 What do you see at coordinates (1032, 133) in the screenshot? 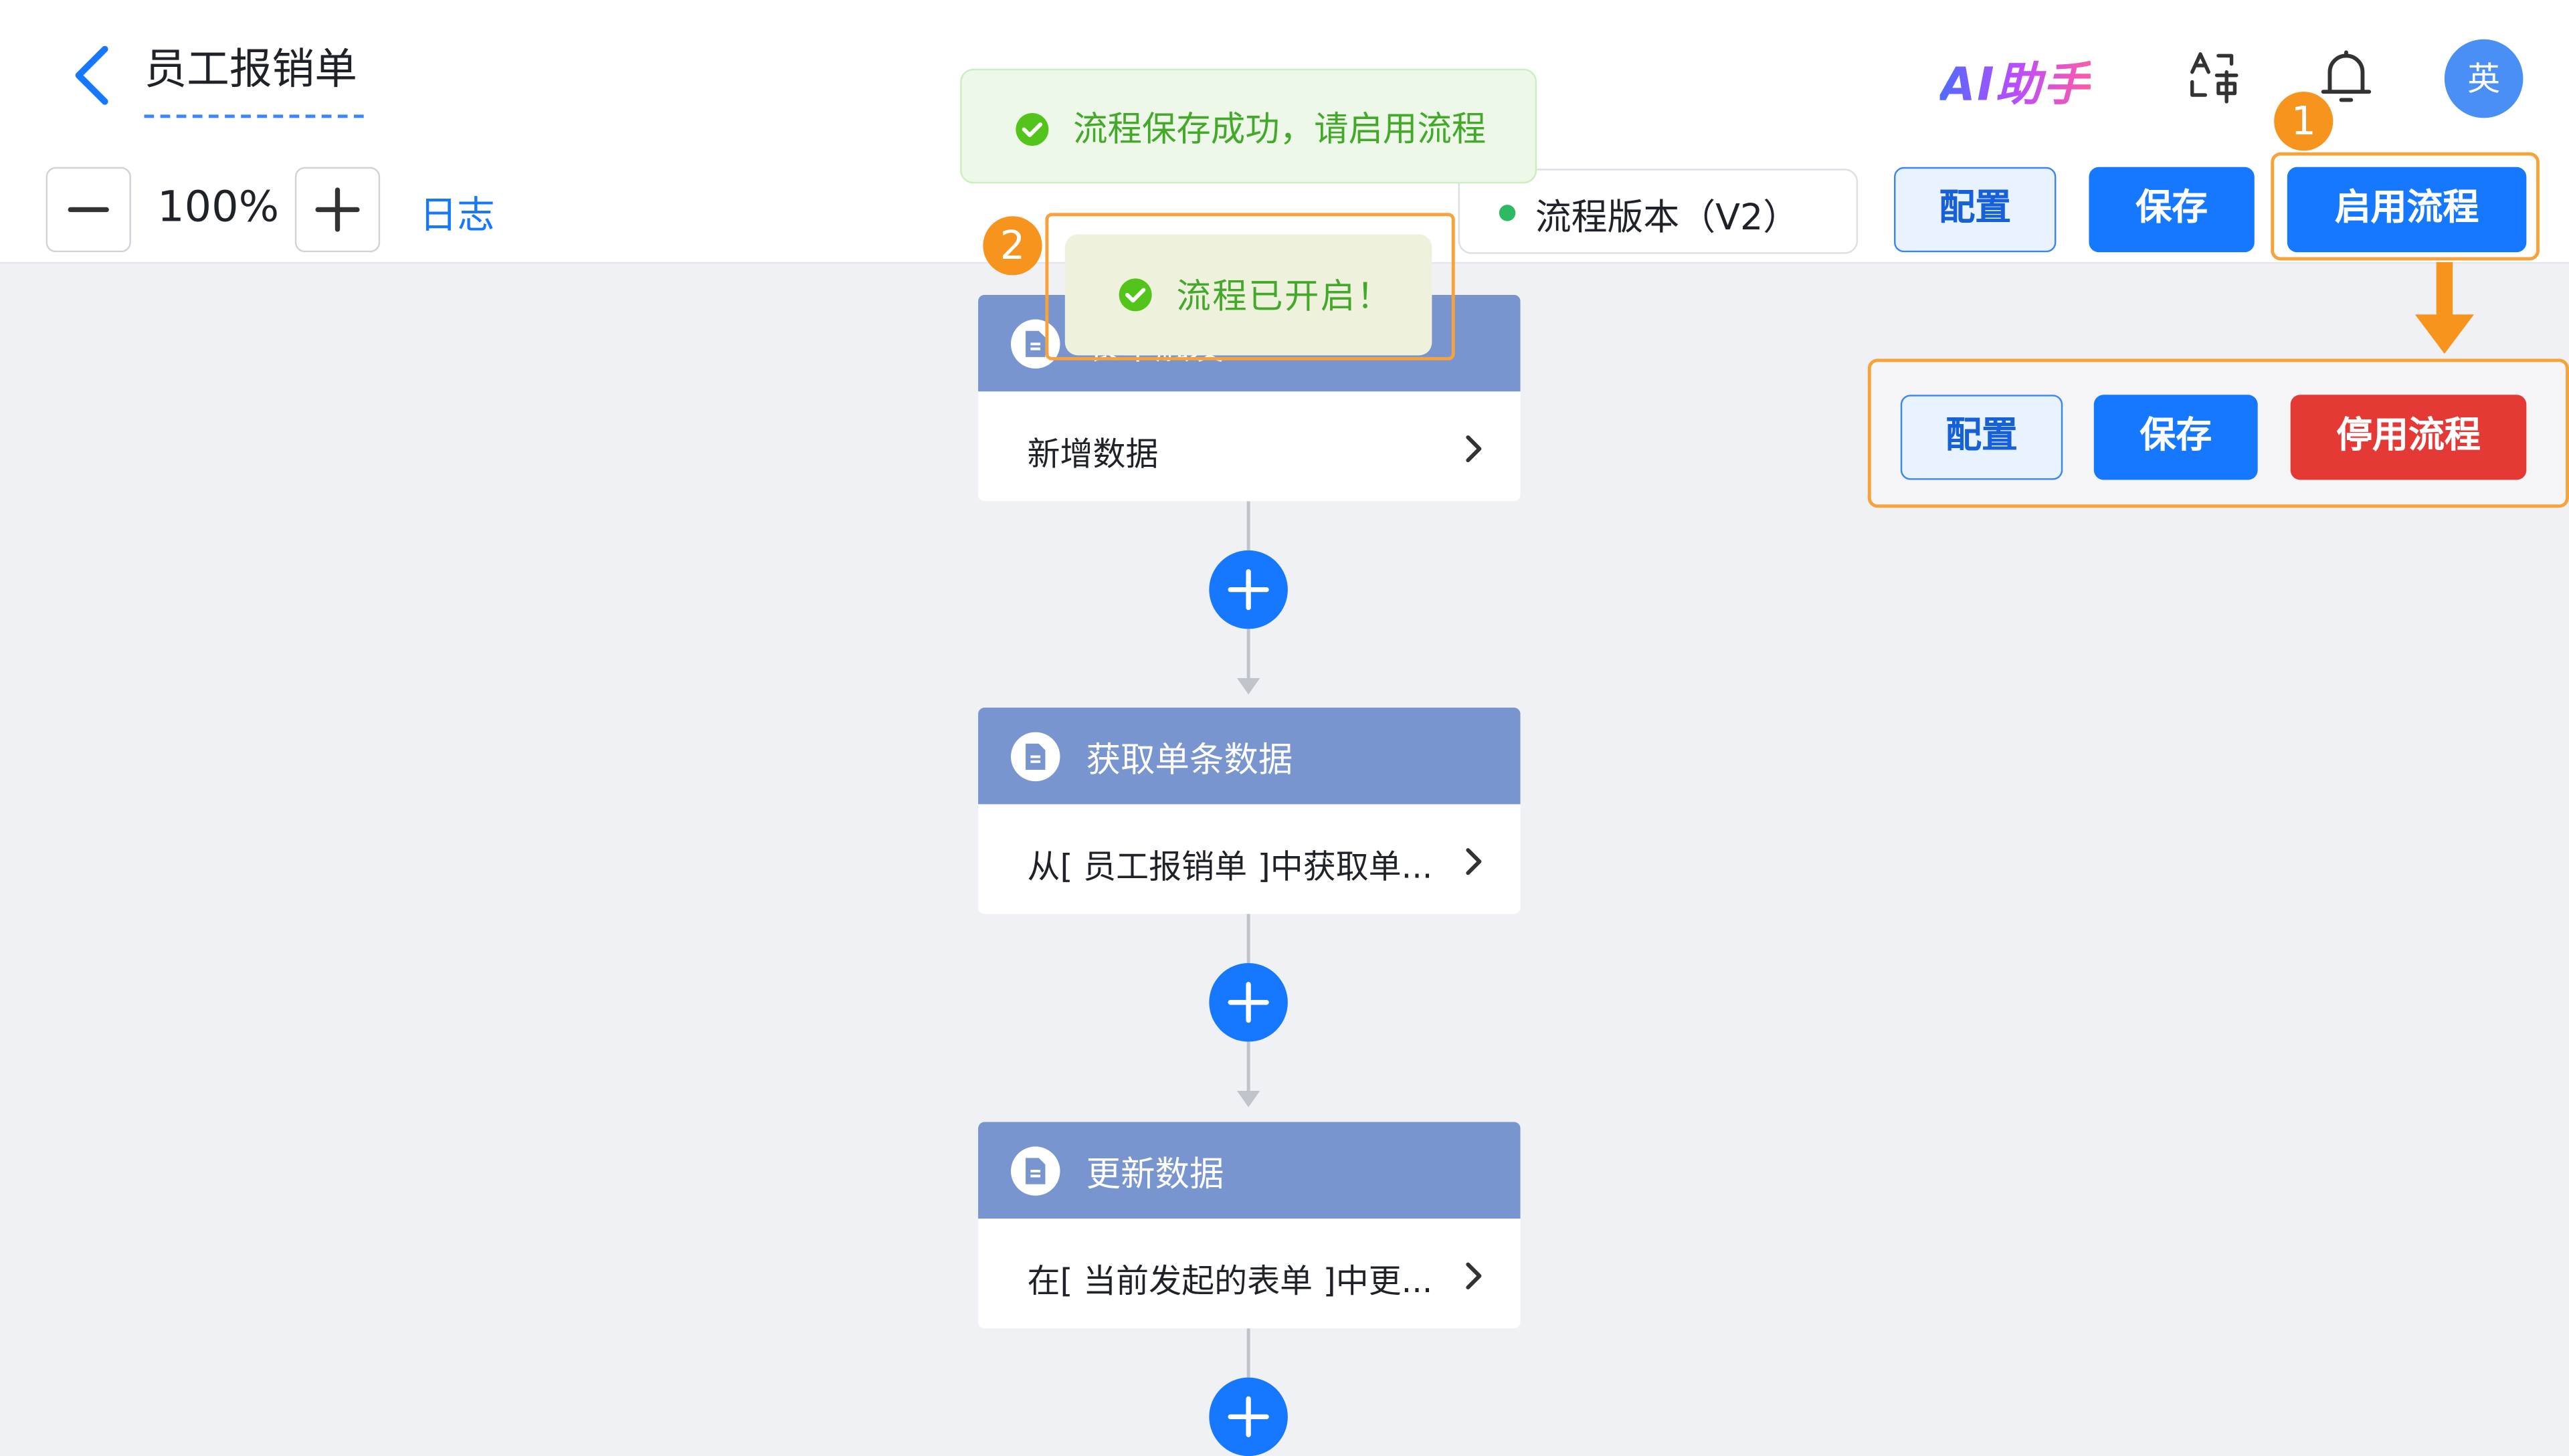
I see `success-check-icon` at bounding box center [1032, 133].